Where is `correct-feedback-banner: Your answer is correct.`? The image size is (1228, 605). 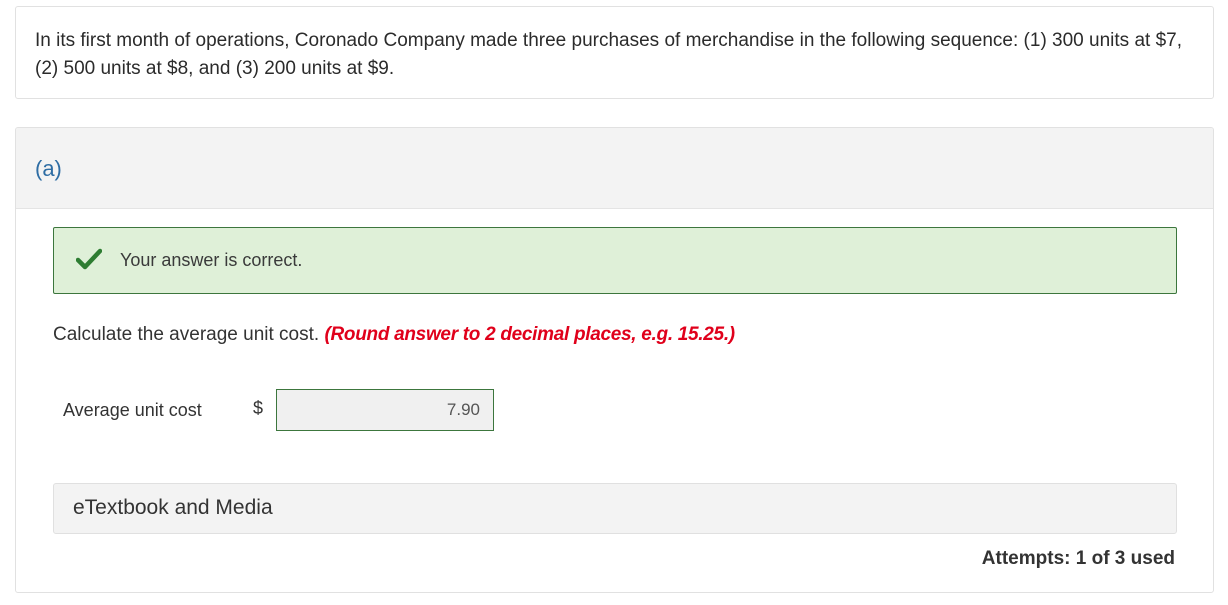 correct-feedback-banner: Your answer is correct. is located at coordinates (615, 260).